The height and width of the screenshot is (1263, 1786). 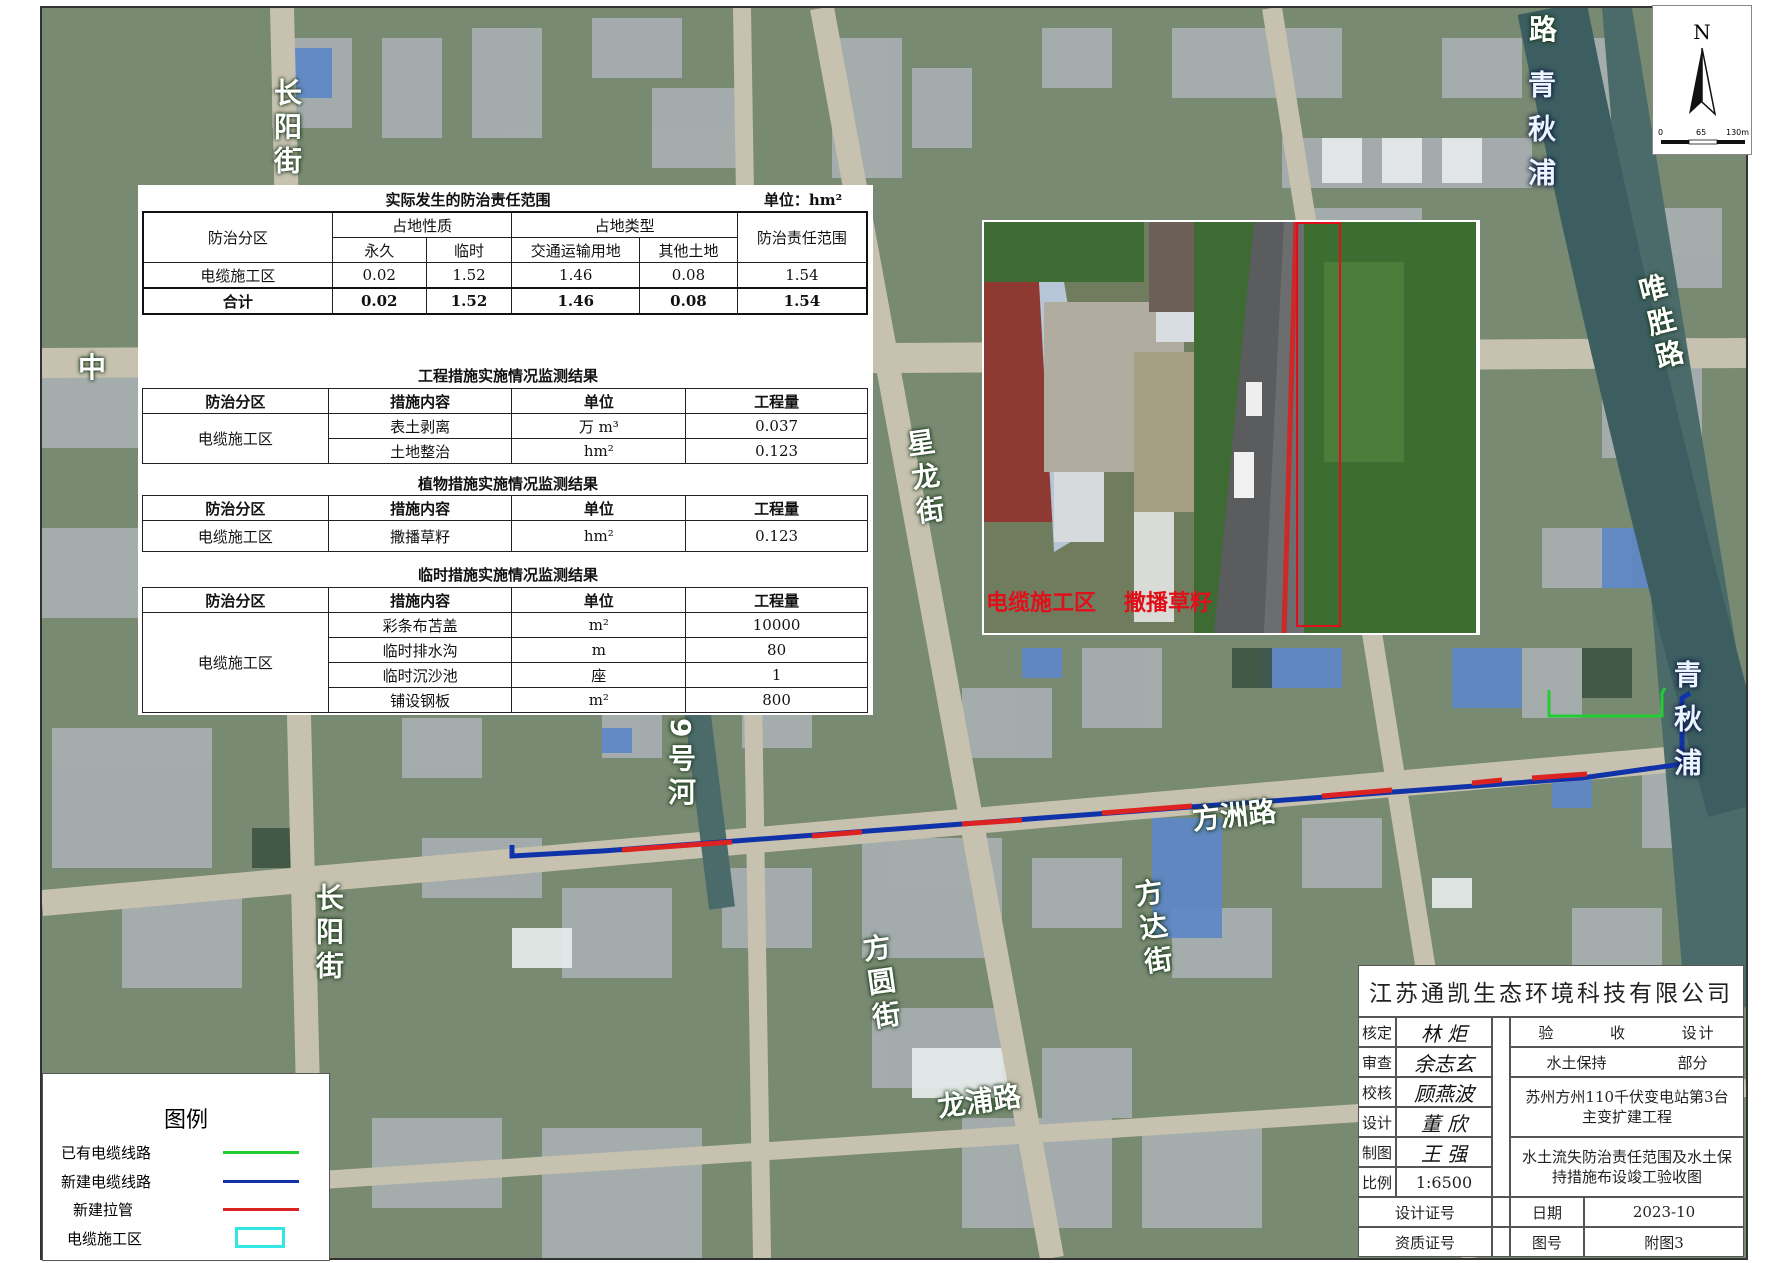 What do you see at coordinates (420, 536) in the screenshot?
I see `t3-cell-measure: 撒播草籽` at bounding box center [420, 536].